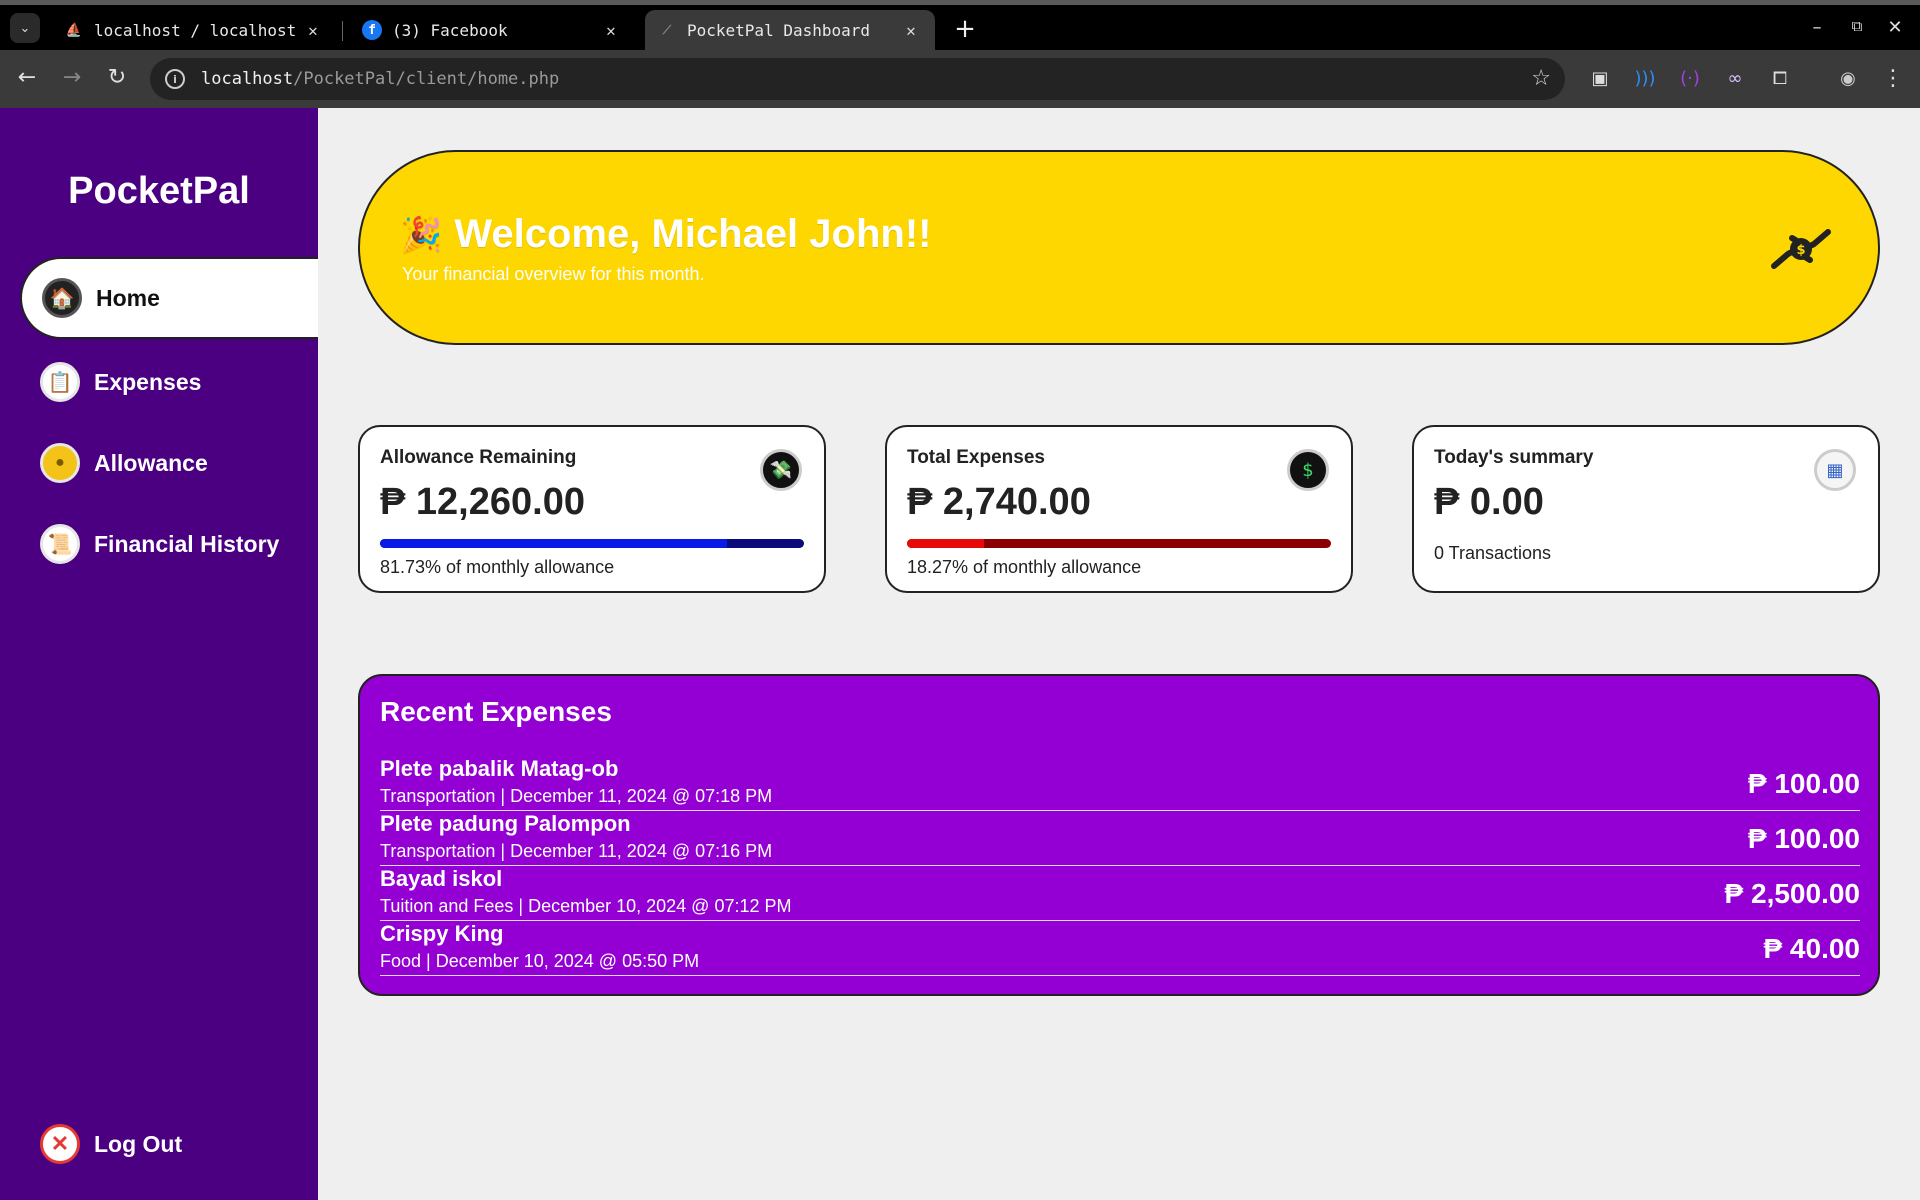 The width and height of the screenshot is (1920, 1200). What do you see at coordinates (1811, 948) in the screenshot?
I see `expense-amount: ₱ 40.00` at bounding box center [1811, 948].